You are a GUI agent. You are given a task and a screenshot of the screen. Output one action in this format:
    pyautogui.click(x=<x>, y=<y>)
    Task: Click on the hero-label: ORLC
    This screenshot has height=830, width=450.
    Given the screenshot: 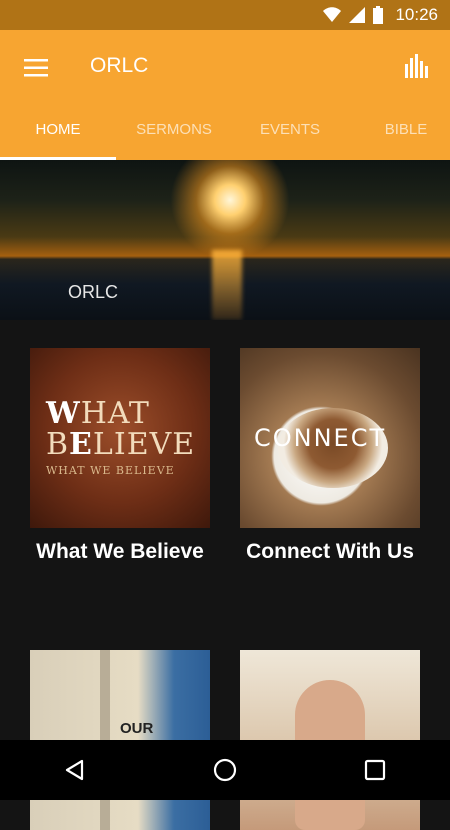 What is the action you would take?
    pyautogui.click(x=93, y=292)
    